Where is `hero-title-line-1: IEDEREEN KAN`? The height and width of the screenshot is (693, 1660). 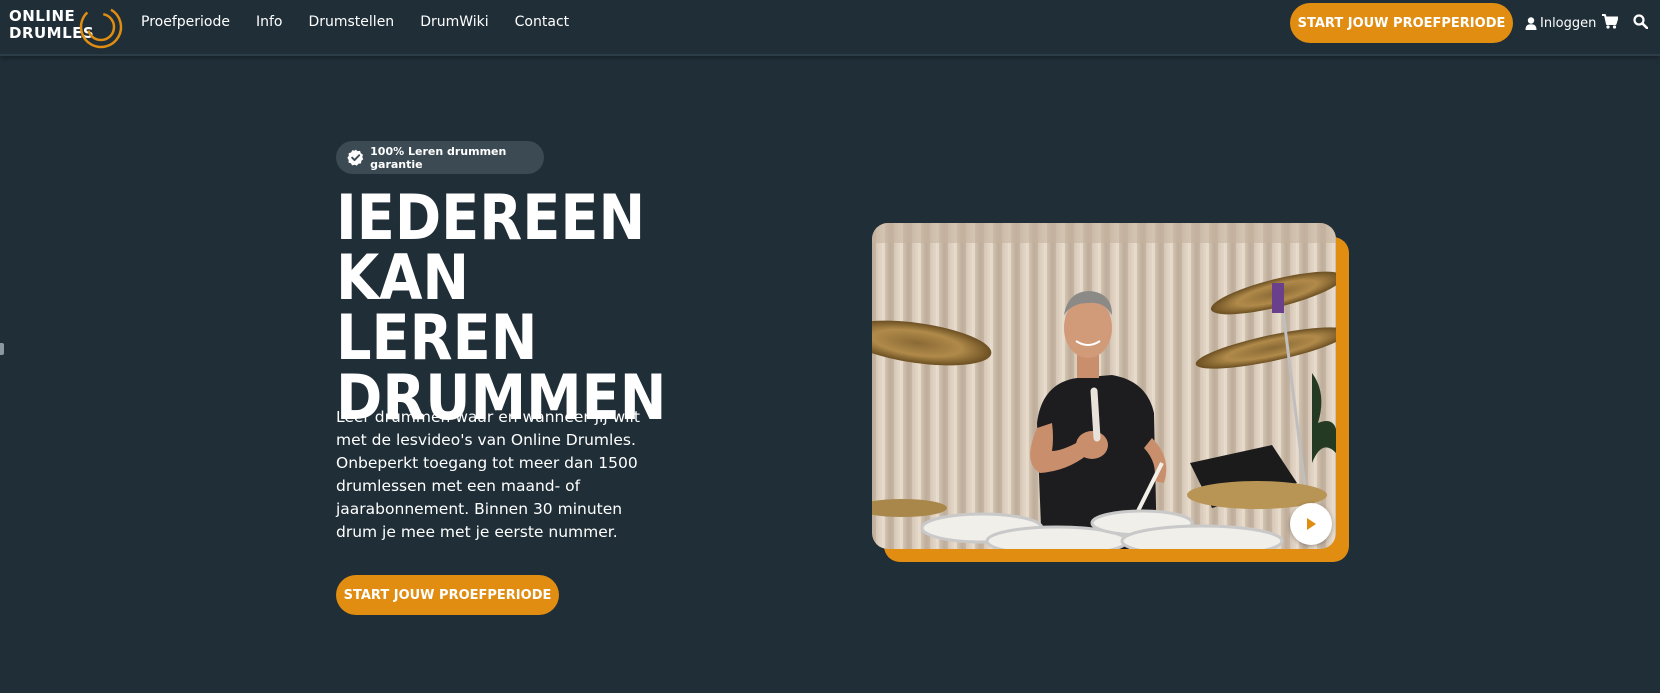 hero-title-line-1: IEDEREEN KAN is located at coordinates (491, 247).